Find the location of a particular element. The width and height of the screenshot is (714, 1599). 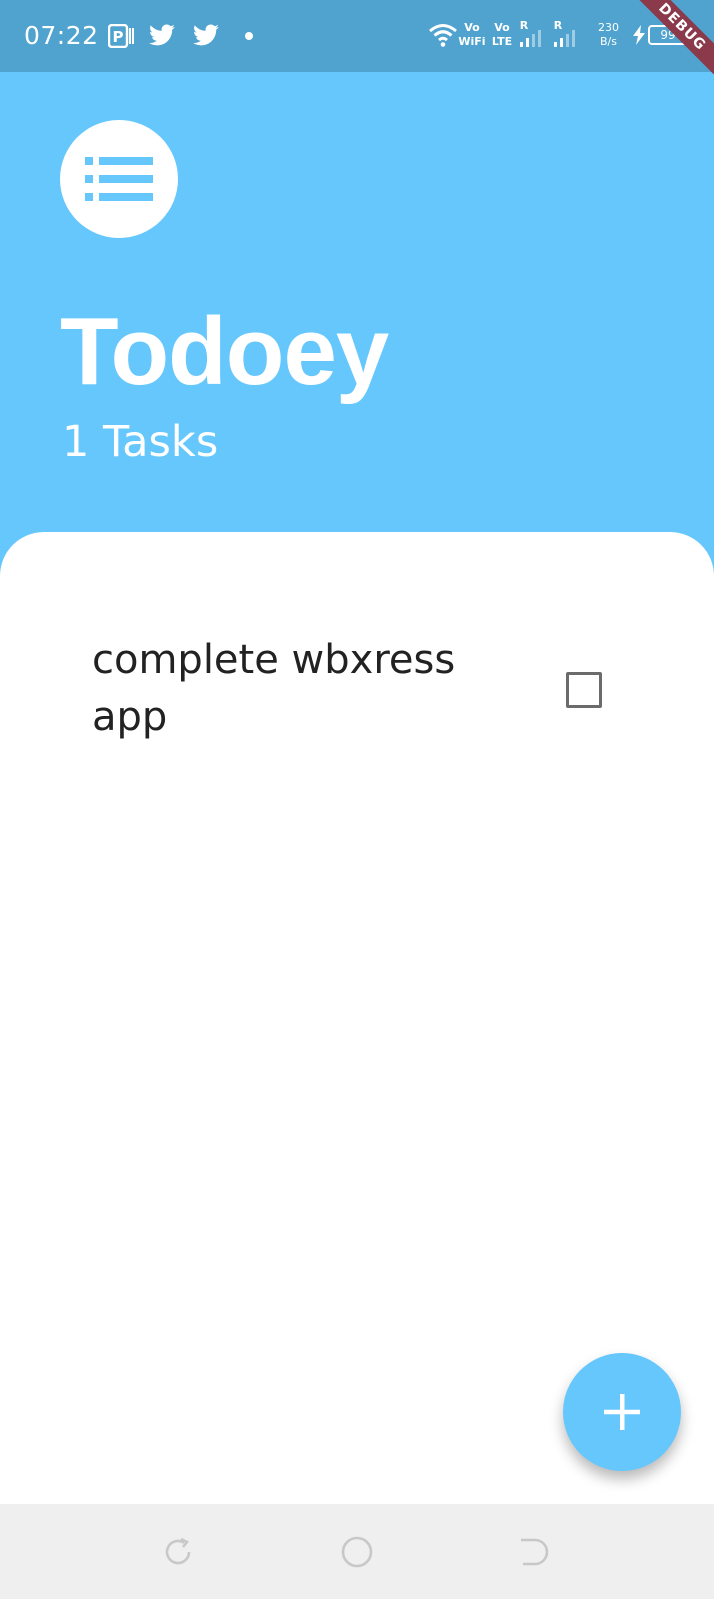

status-bar: 07:22 P Vo WiFi Vo LTE R R 230 B/s 99 is located at coordinates (357, 36).